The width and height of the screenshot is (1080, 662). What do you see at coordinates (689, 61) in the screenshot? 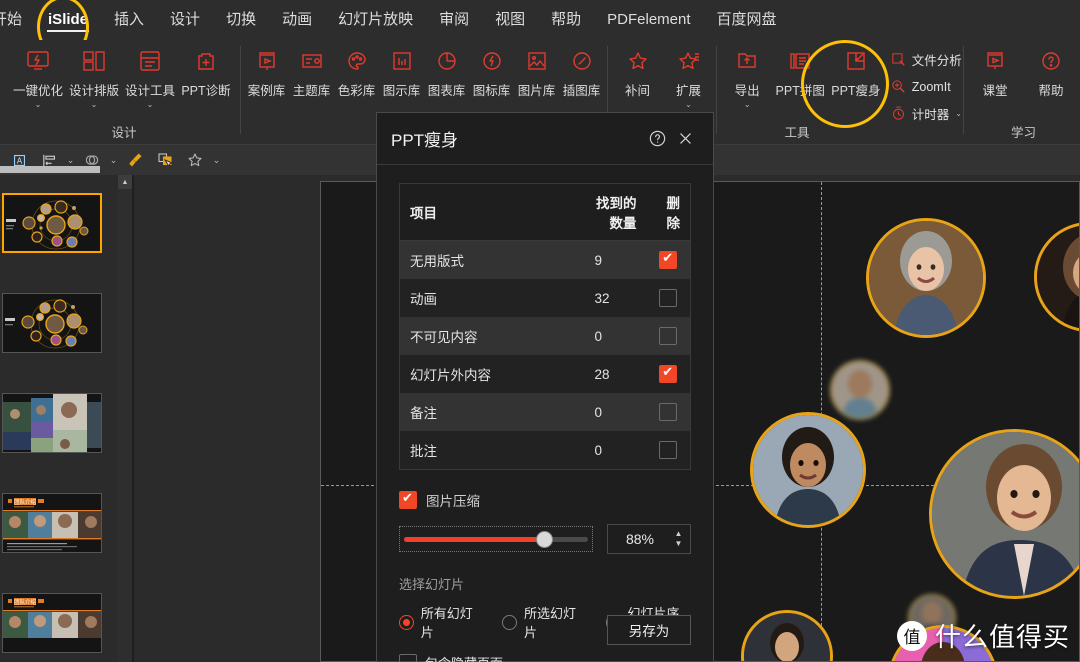
I see `extend-icon` at bounding box center [689, 61].